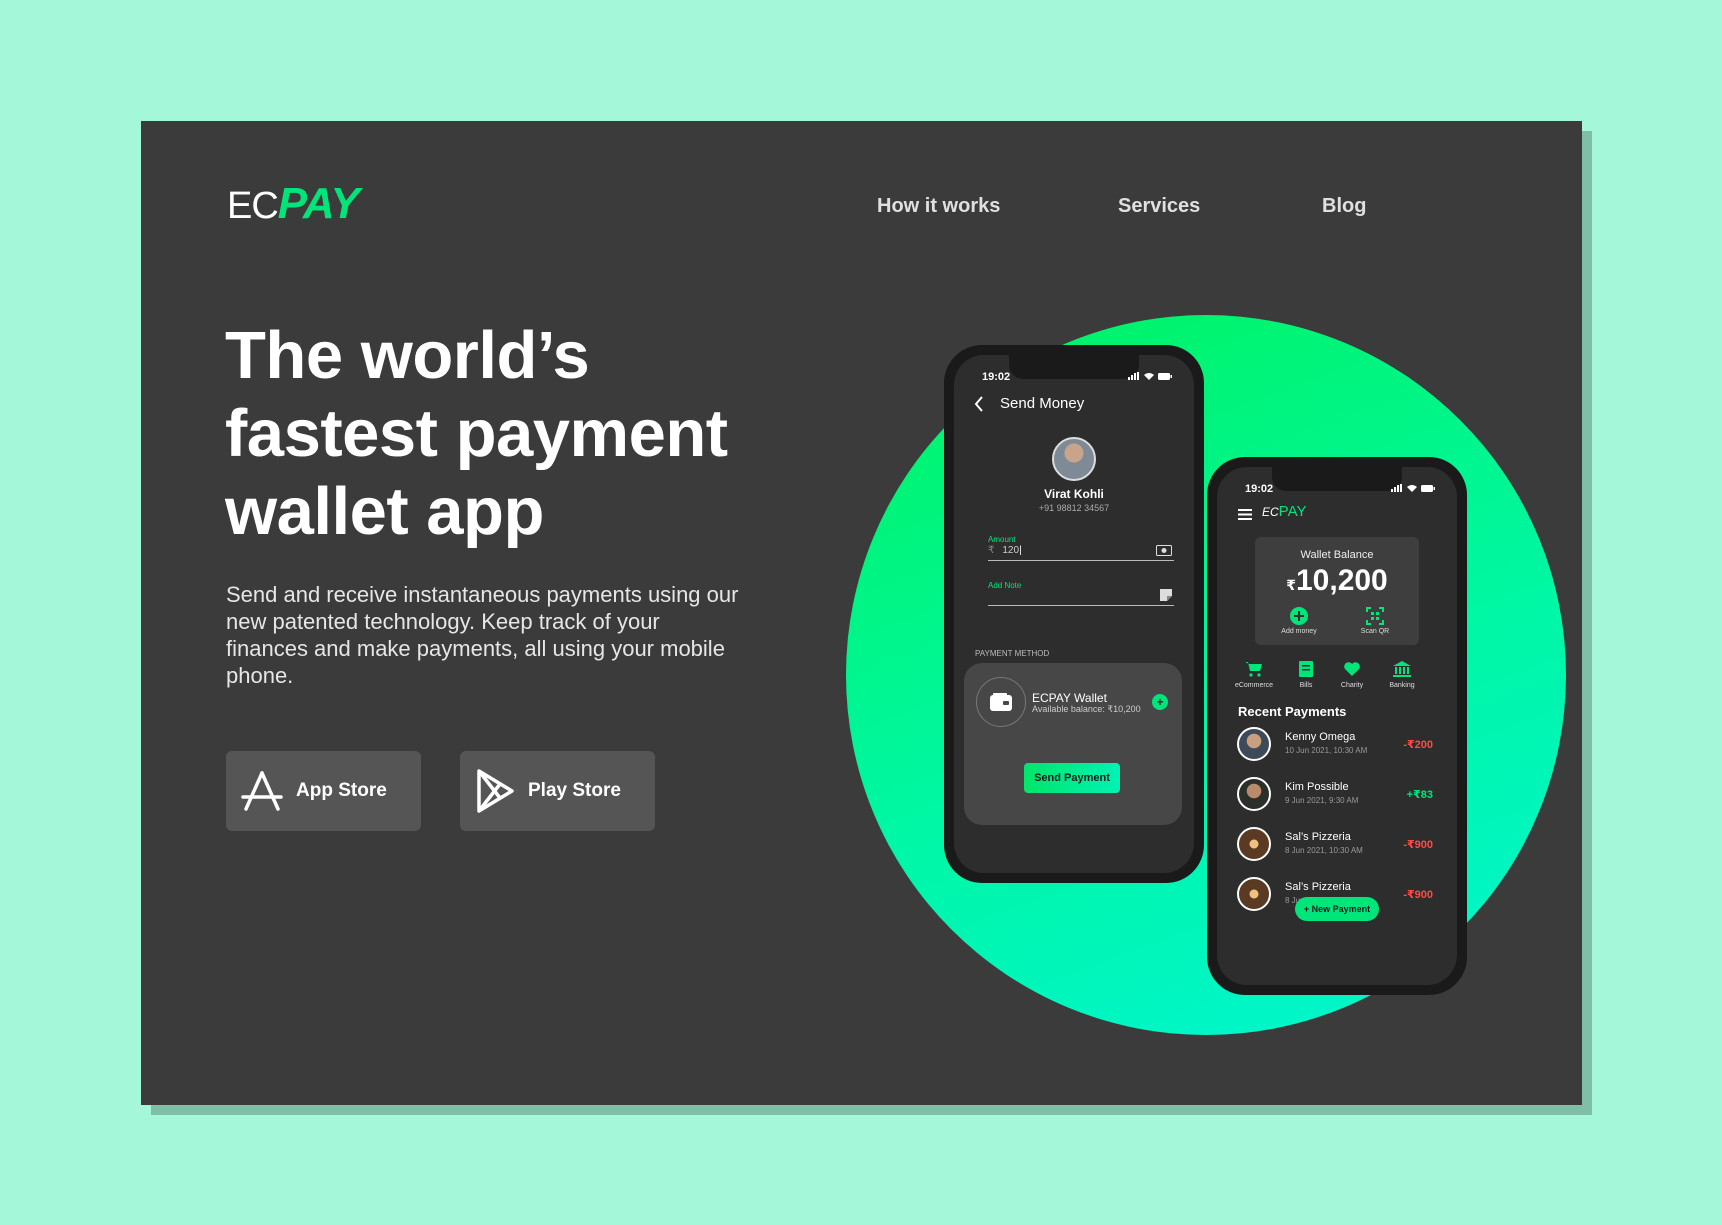 This screenshot has width=1722, height=1225. I want to click on payment-method-heading: PAYMENT METHOD, so click(1012, 653).